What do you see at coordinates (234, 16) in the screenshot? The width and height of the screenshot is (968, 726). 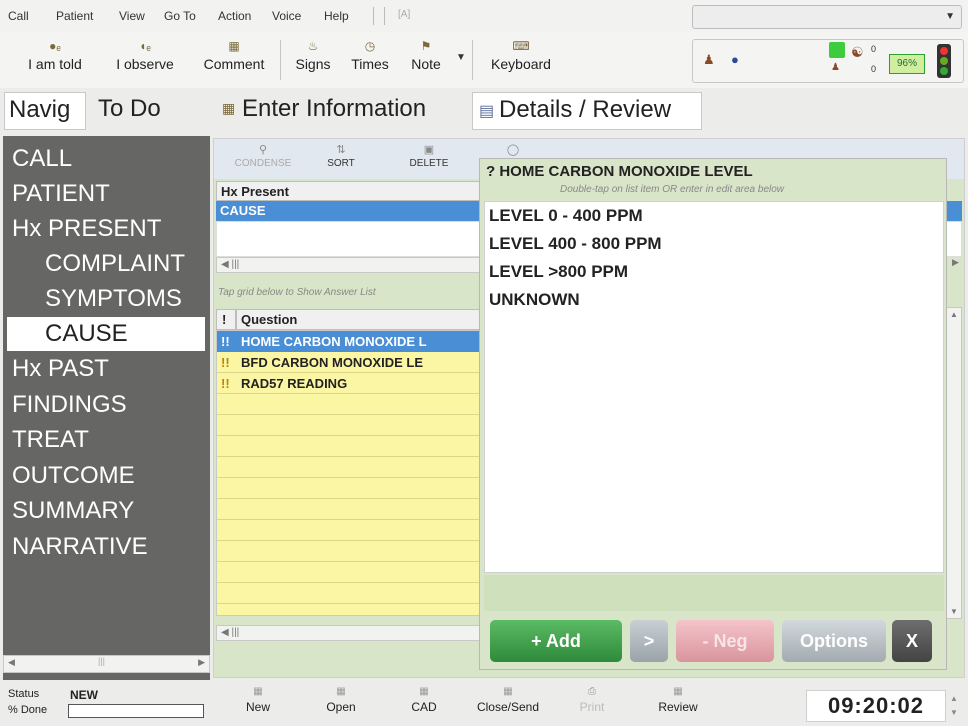 I see `menu-action: Action` at bounding box center [234, 16].